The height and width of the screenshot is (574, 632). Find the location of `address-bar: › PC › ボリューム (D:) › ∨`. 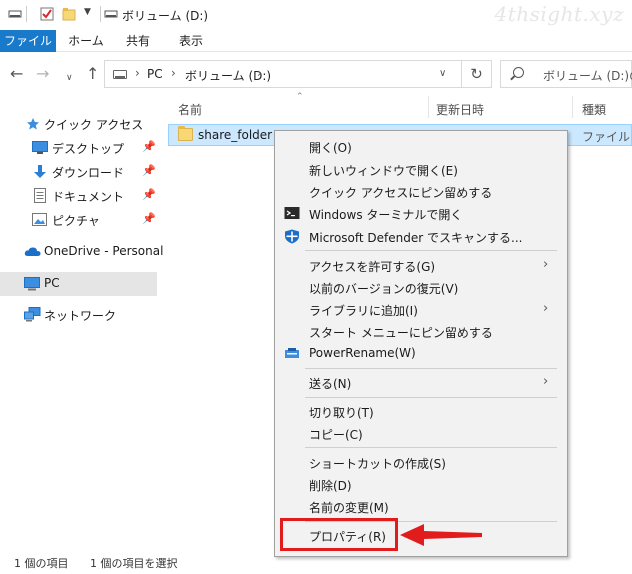

address-bar: › PC › ボリューム (D:) › ∨ is located at coordinates (283, 74).